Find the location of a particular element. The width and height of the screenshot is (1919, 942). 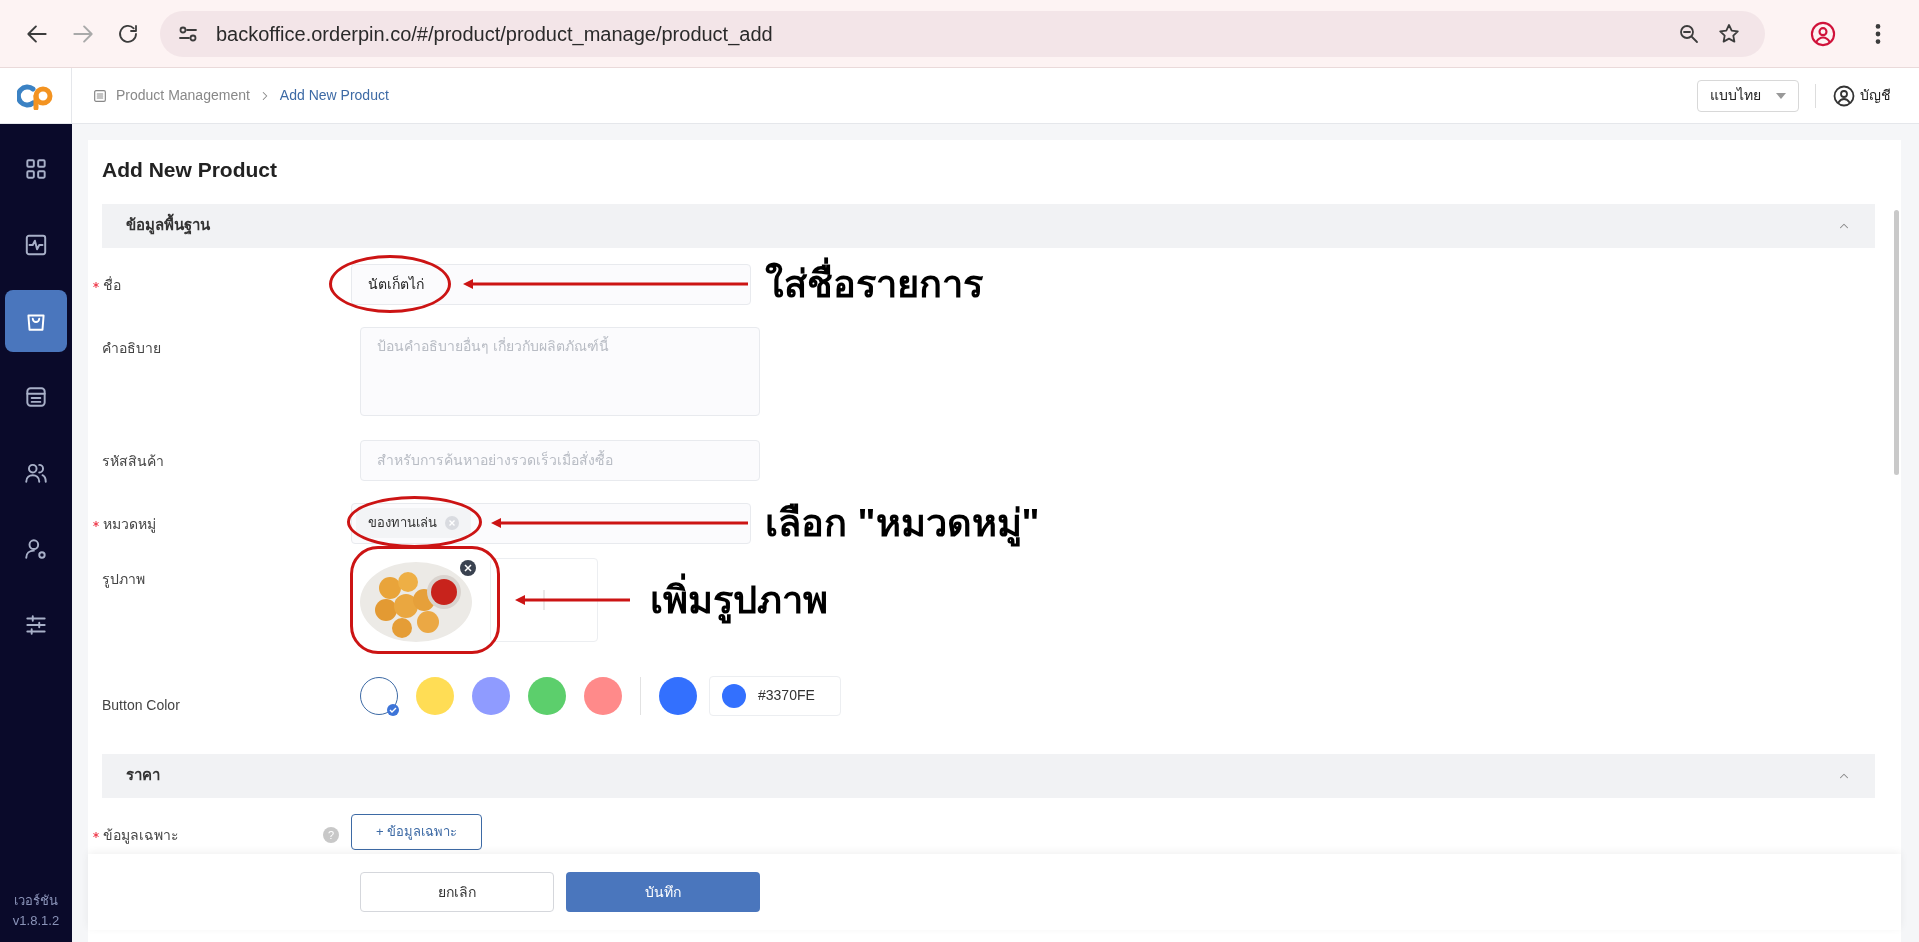

field-label: ชื่อ is located at coordinates (112, 285).